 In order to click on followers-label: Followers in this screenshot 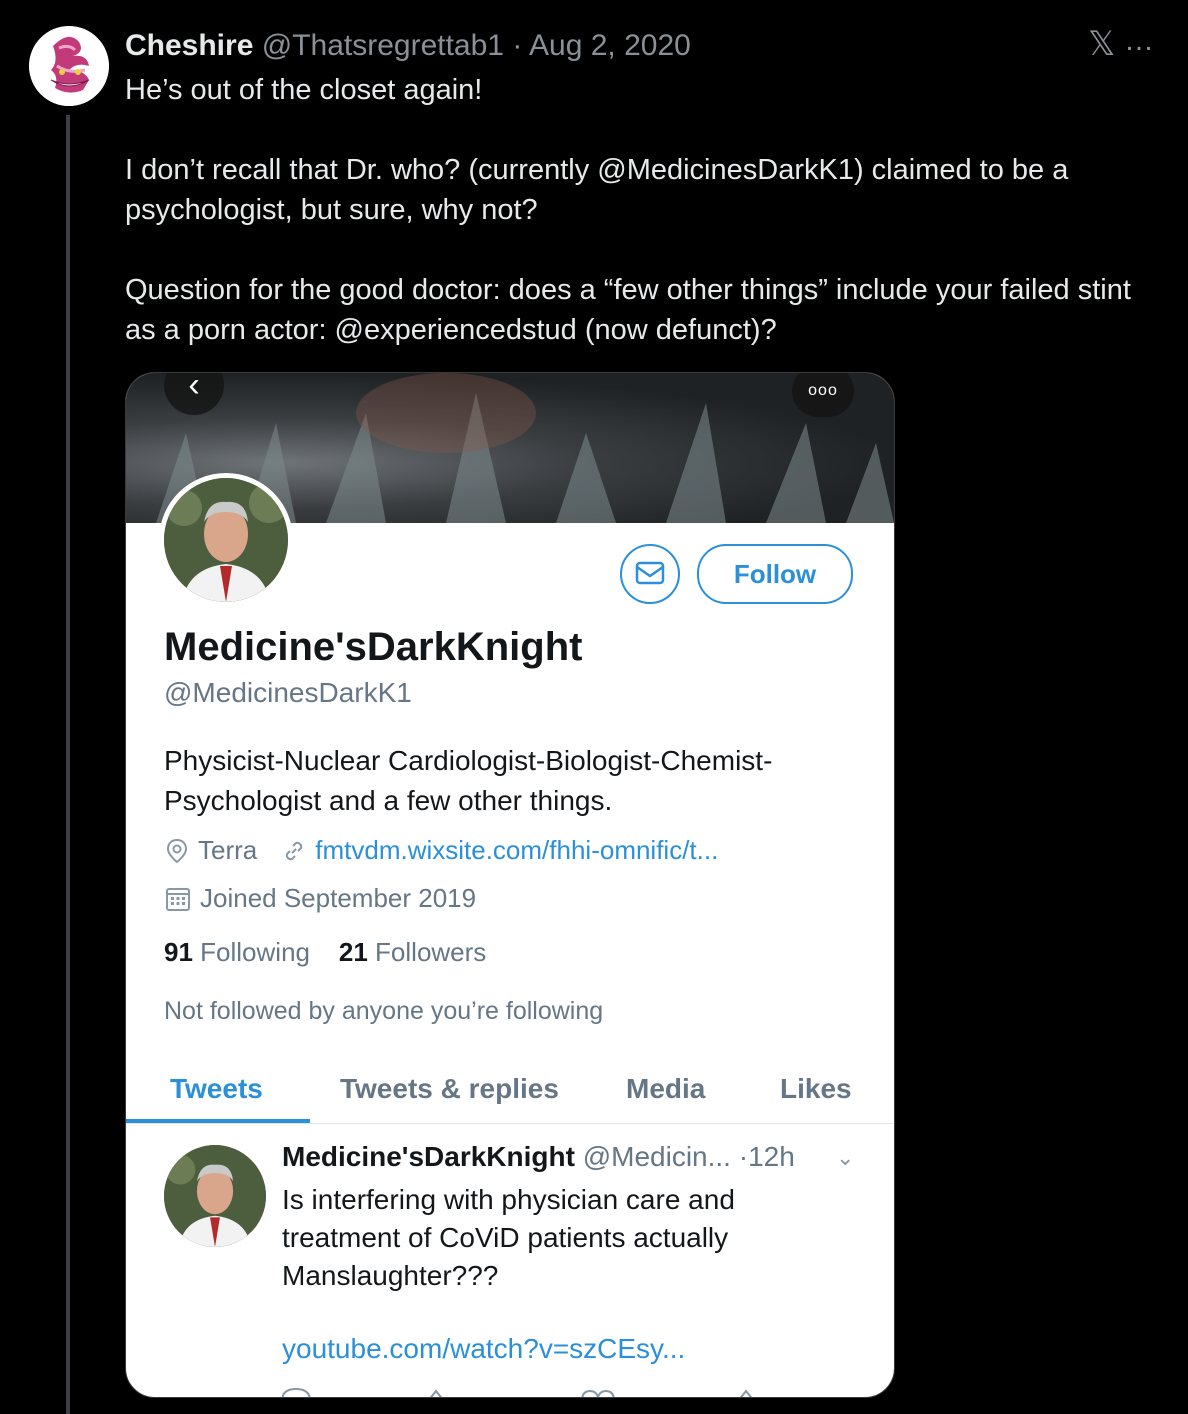, I will do `click(431, 952)`.